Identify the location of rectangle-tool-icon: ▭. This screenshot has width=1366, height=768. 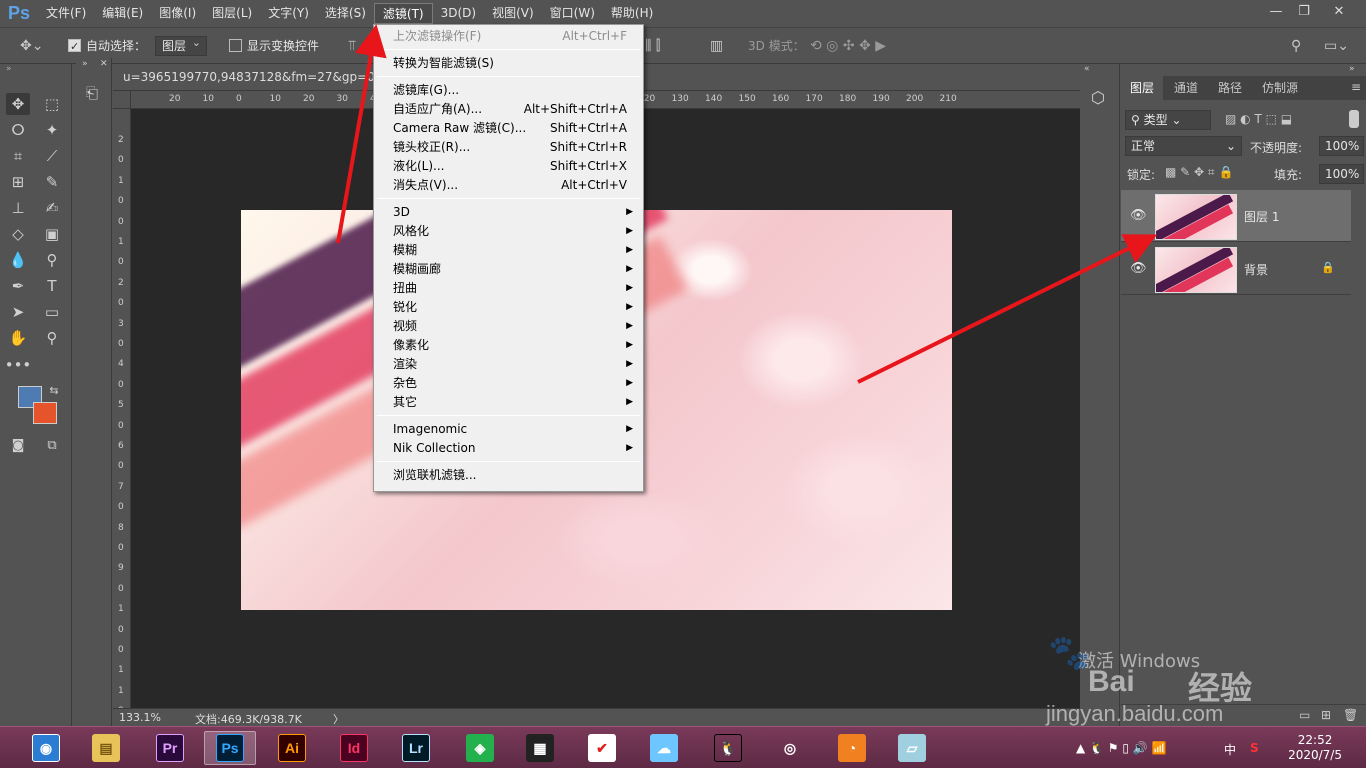
(52, 312).